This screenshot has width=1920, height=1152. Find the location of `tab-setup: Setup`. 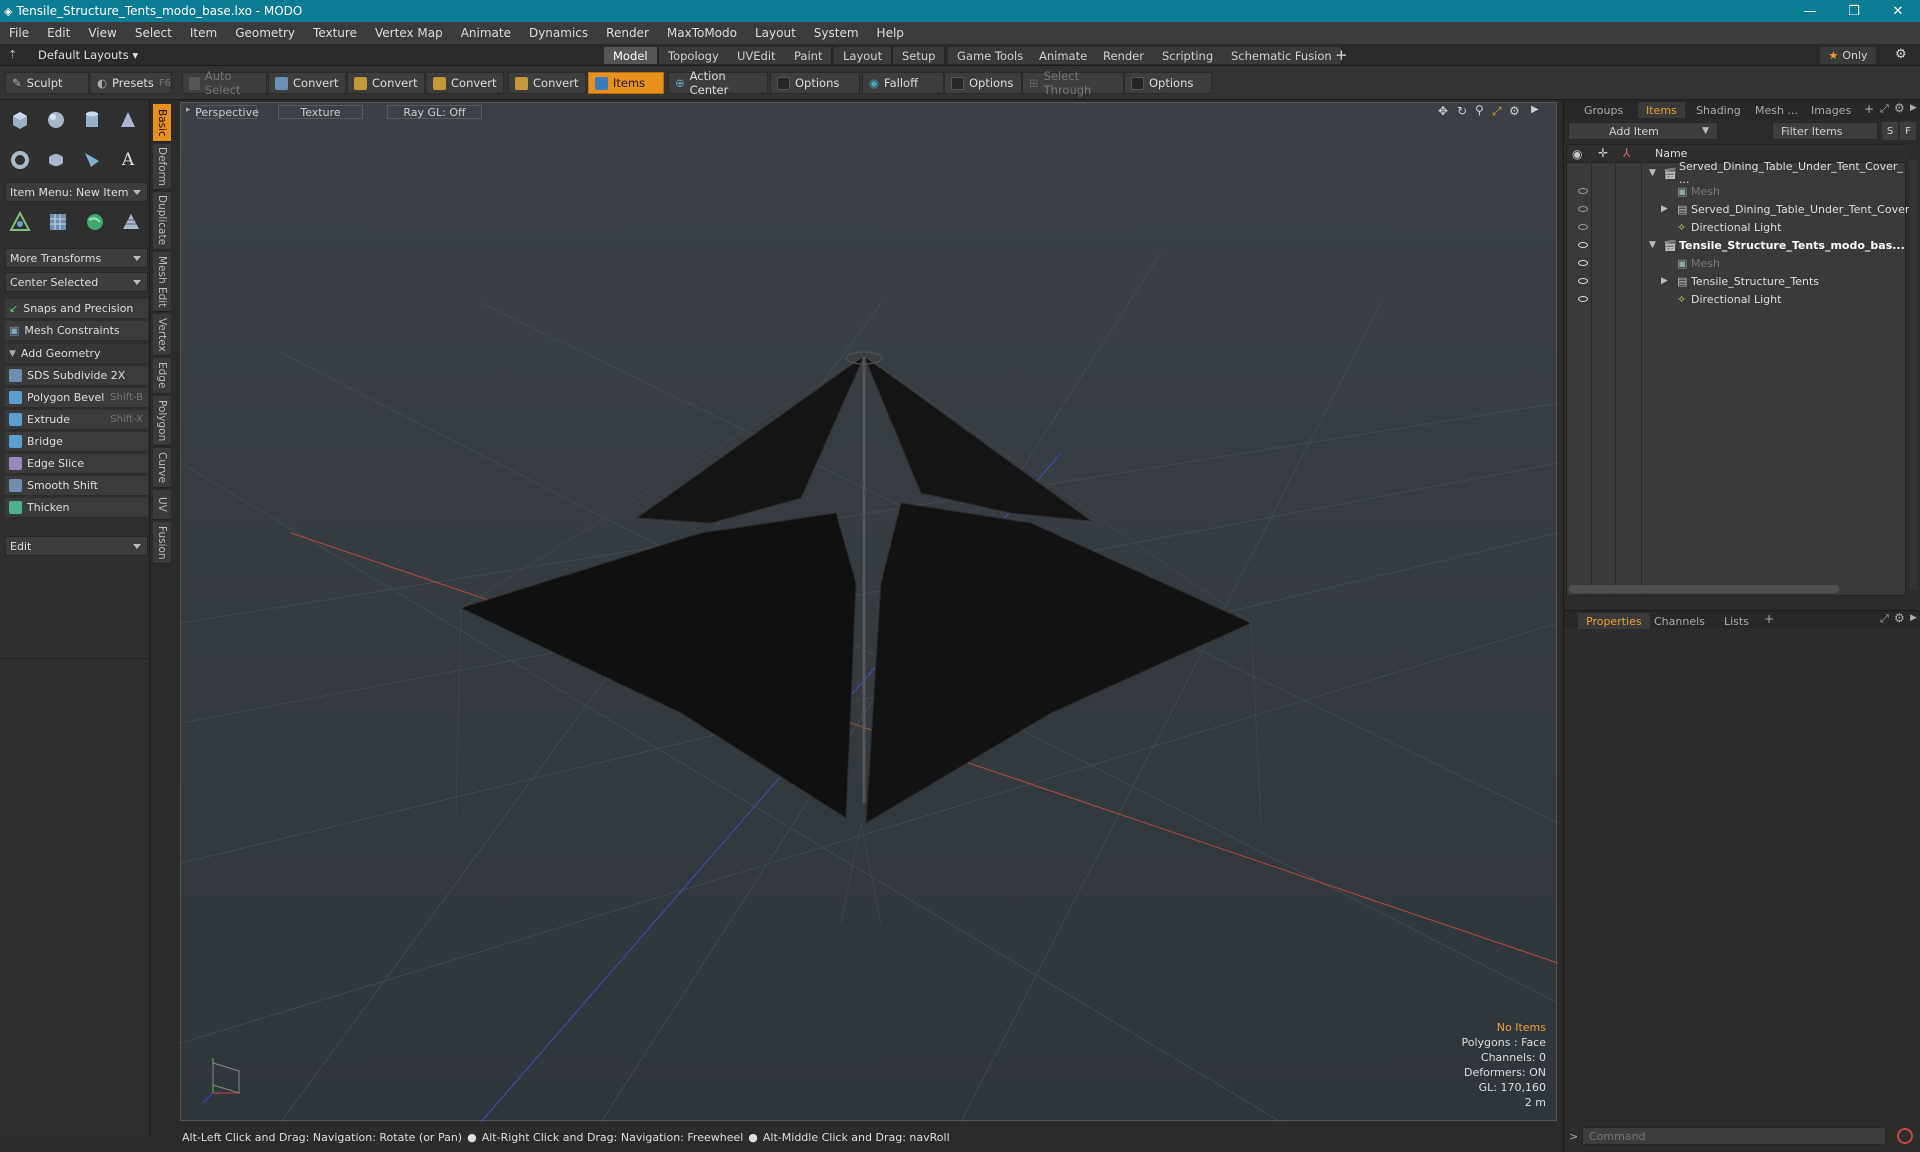

tab-setup: Setup is located at coordinates (919, 55).